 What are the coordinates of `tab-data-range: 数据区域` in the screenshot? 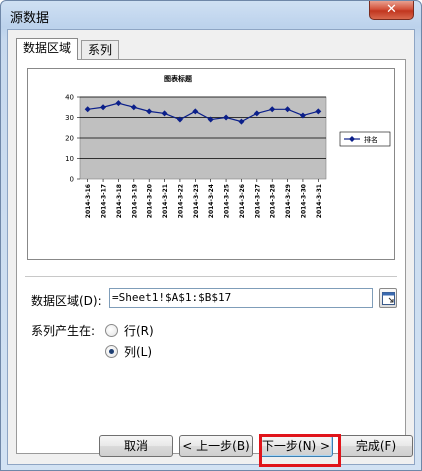 It's located at (47, 49).